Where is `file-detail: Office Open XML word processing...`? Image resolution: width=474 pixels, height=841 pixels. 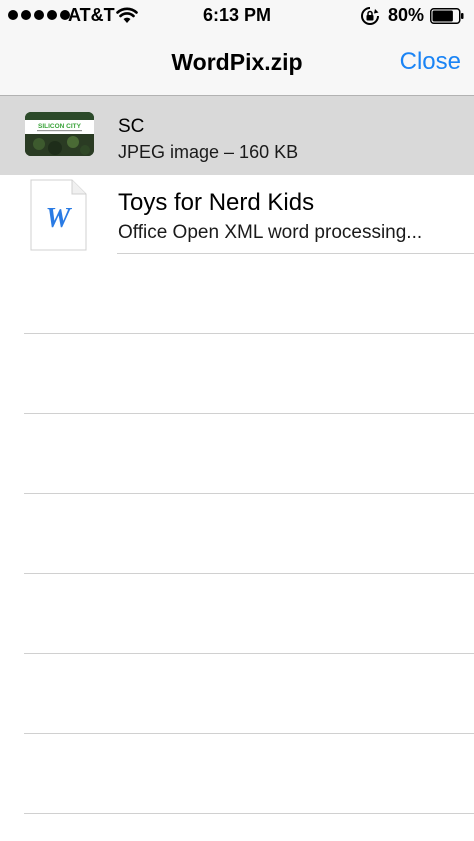 file-detail: Office Open XML word processing... is located at coordinates (270, 232).